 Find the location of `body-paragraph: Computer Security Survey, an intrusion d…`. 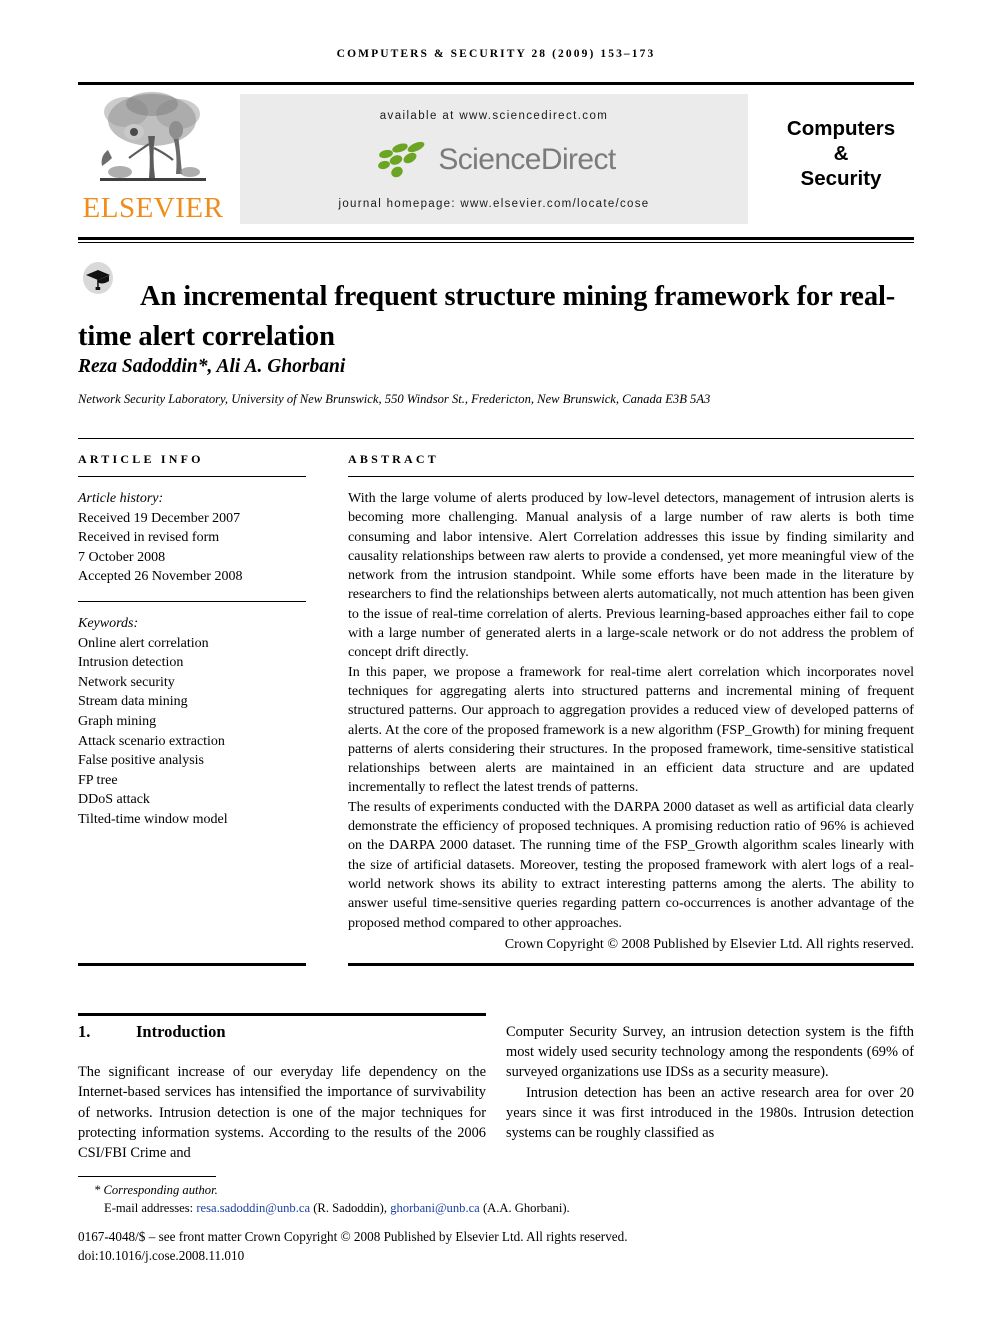

body-paragraph: Computer Security Survey, an intrusion d… is located at coordinates (710, 1052).